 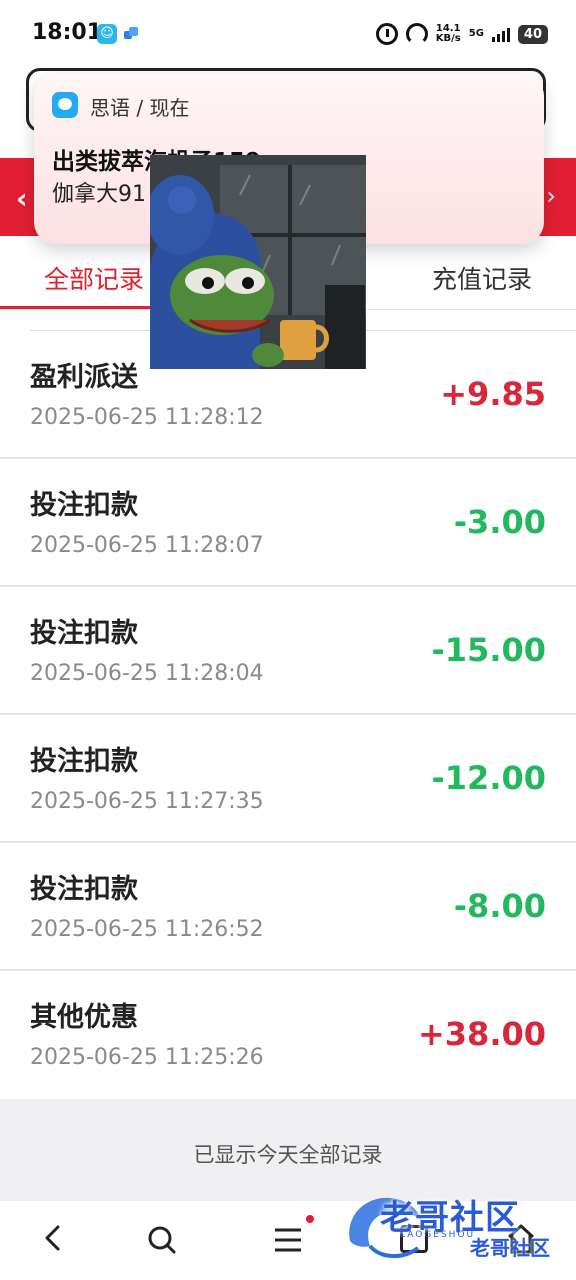 I want to click on tab-all-records: 全部记录, so click(x=94, y=278).